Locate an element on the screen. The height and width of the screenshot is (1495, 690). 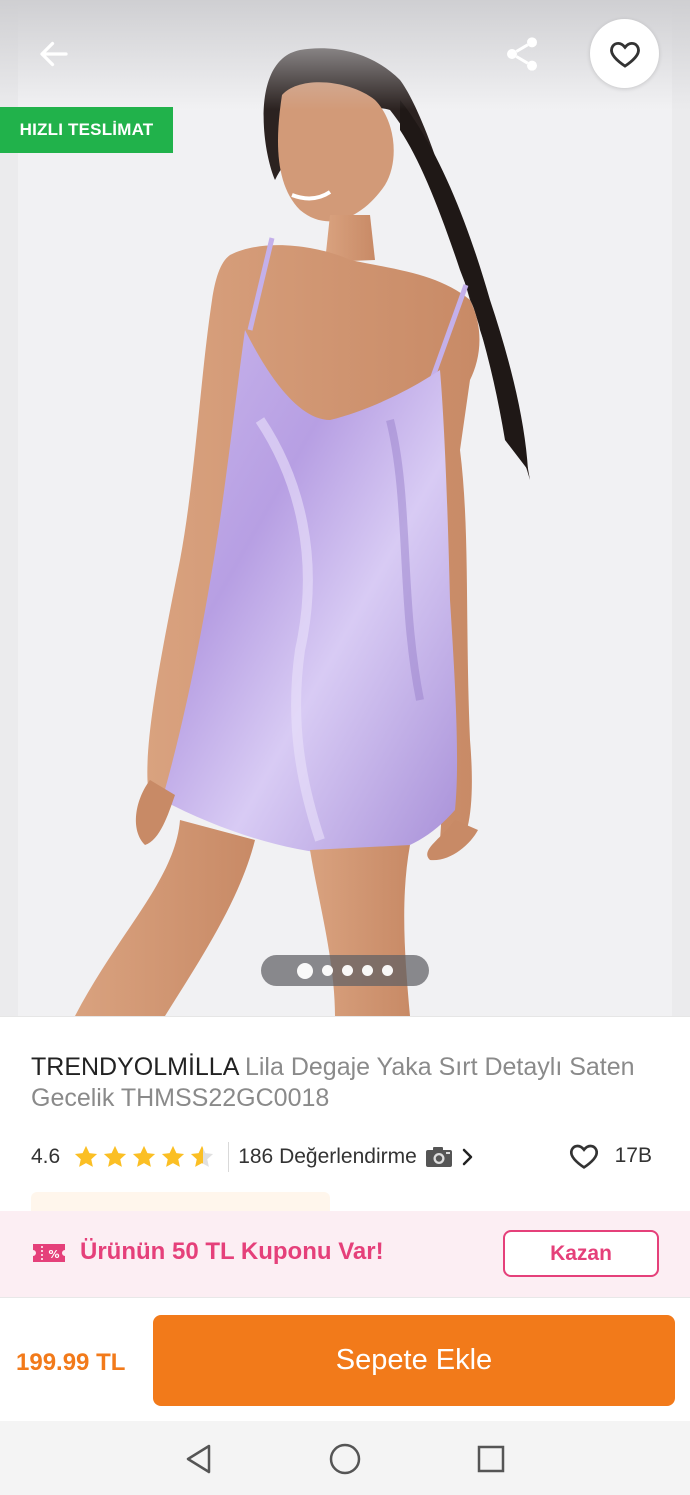
coupon-text: Ürünün 50 TL Kuponu Var! is located at coordinates (232, 1251).